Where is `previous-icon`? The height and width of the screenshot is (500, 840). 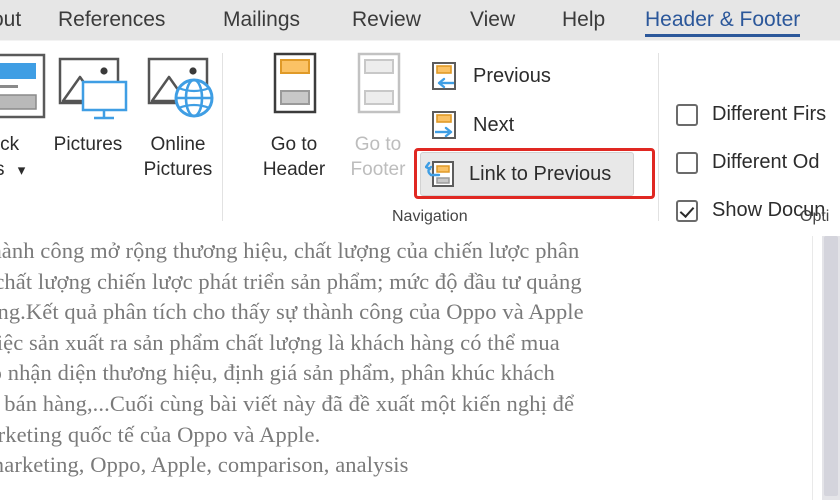
previous-icon is located at coordinates (444, 76).